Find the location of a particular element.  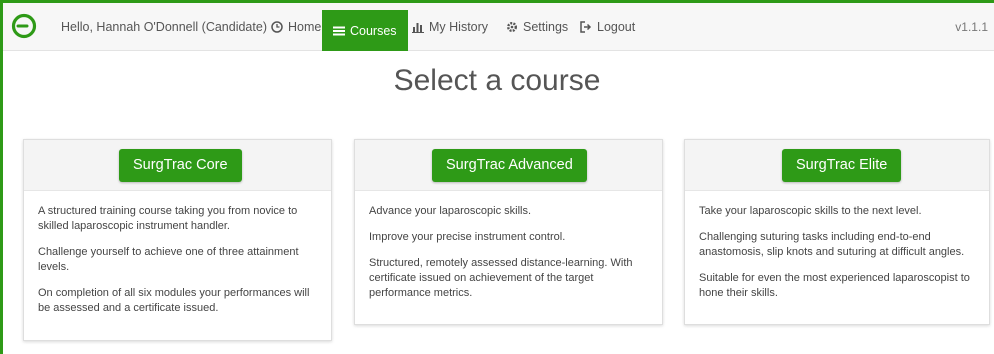

nav-logout-label: Logout is located at coordinates (616, 27).